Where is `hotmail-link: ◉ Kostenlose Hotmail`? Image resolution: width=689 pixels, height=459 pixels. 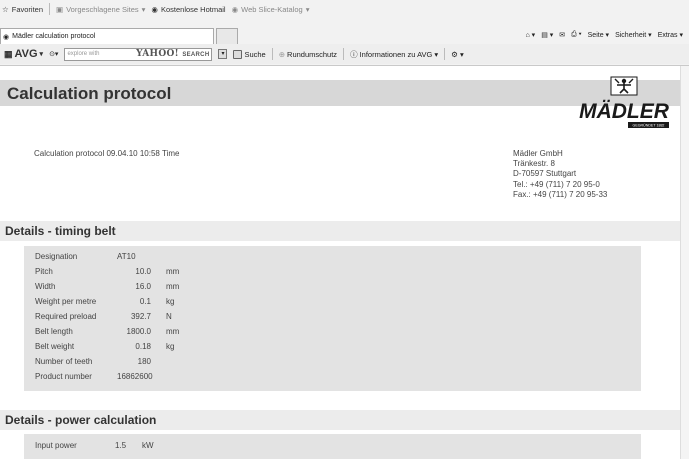
hotmail-link: ◉ Kostenlose Hotmail is located at coordinates (188, 9).